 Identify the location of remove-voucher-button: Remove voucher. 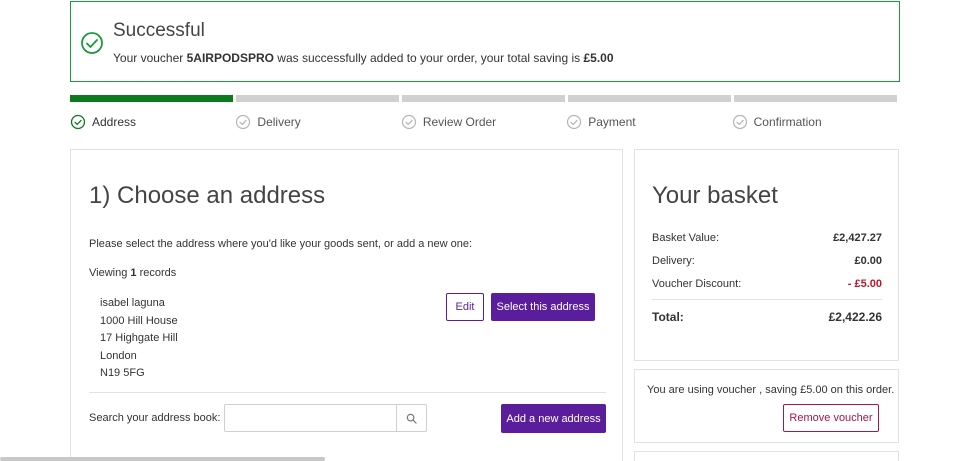
(831, 418).